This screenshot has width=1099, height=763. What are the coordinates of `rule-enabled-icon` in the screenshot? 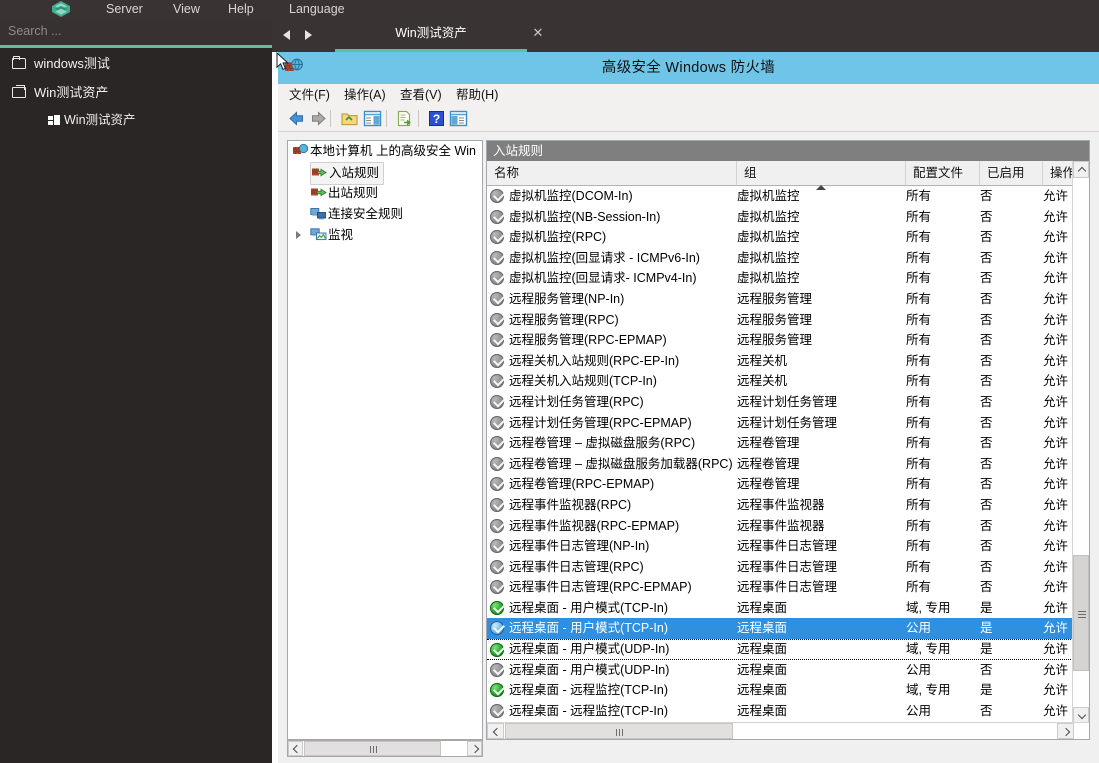 It's located at (498, 650).